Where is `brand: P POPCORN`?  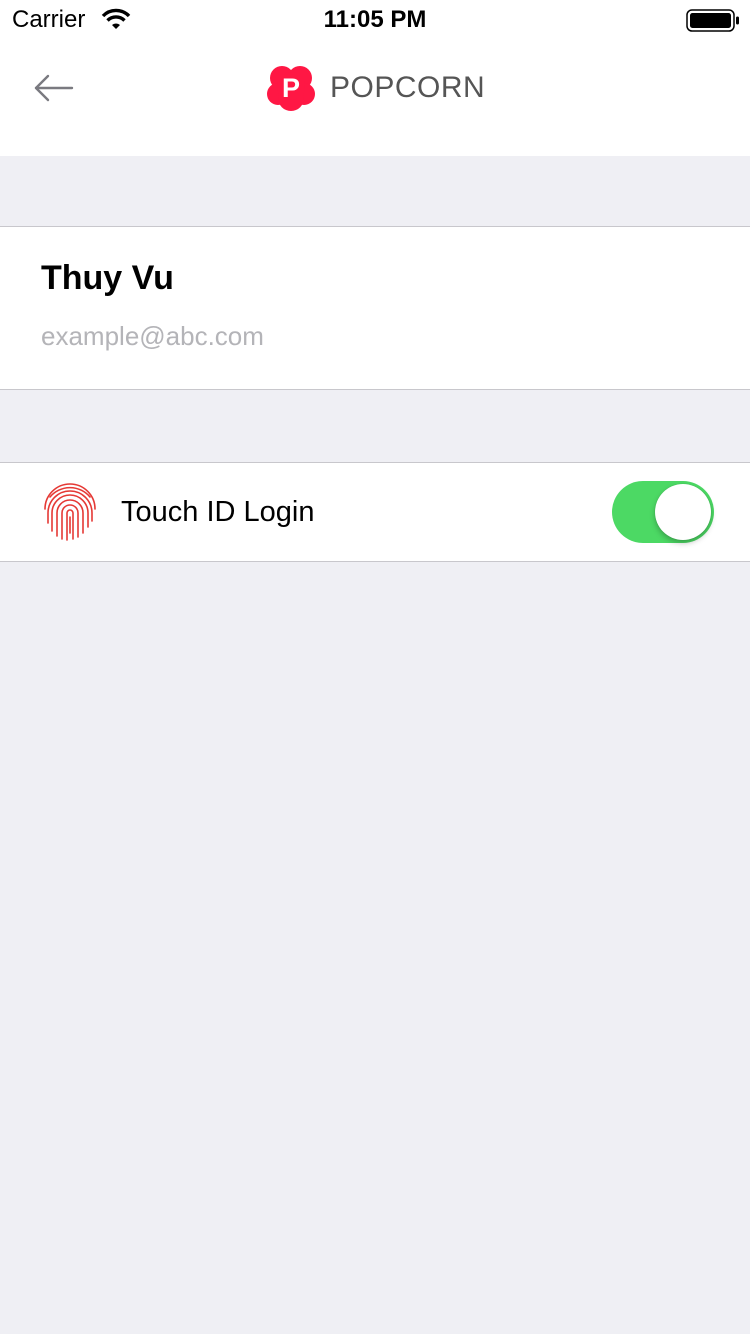
brand: P POPCORN is located at coordinates (375, 88).